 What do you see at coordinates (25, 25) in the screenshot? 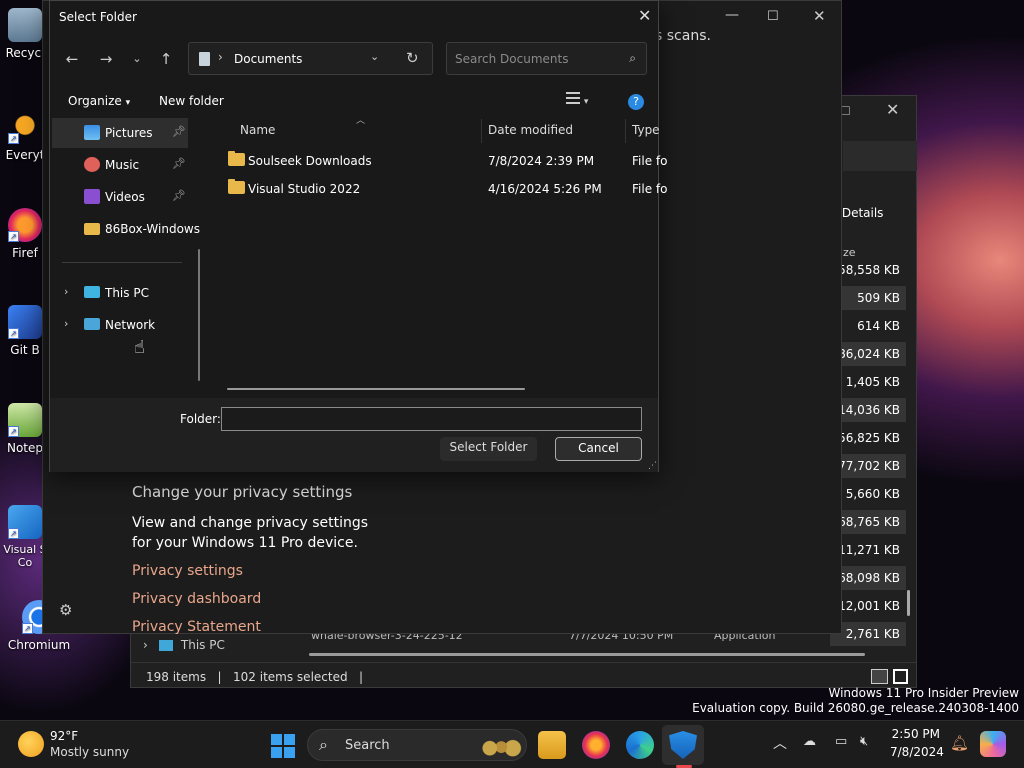
I see `recycle-bin-icon` at bounding box center [25, 25].